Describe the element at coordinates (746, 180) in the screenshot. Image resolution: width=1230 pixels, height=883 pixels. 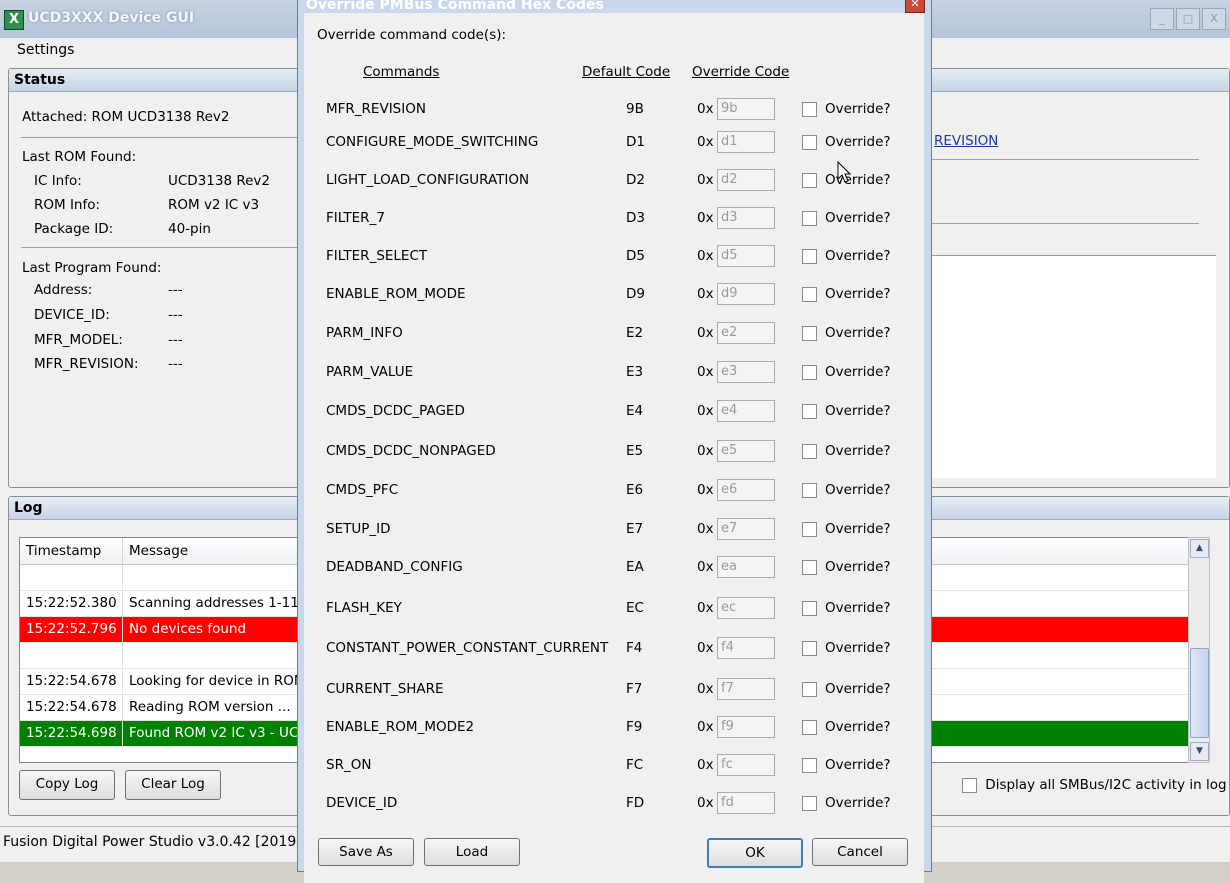
I see `override-code-input: d2` at that location.